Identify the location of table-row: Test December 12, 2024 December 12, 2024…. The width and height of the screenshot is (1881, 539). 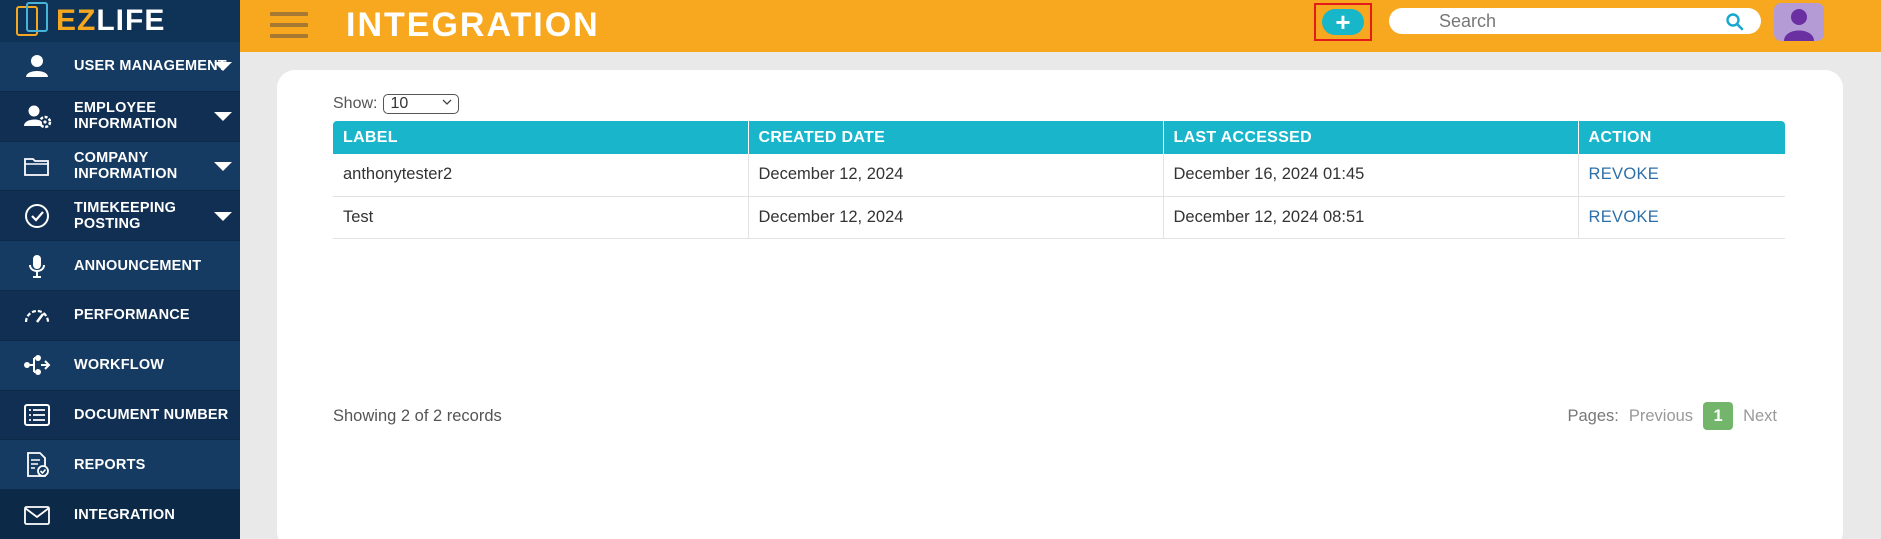
(1059, 217).